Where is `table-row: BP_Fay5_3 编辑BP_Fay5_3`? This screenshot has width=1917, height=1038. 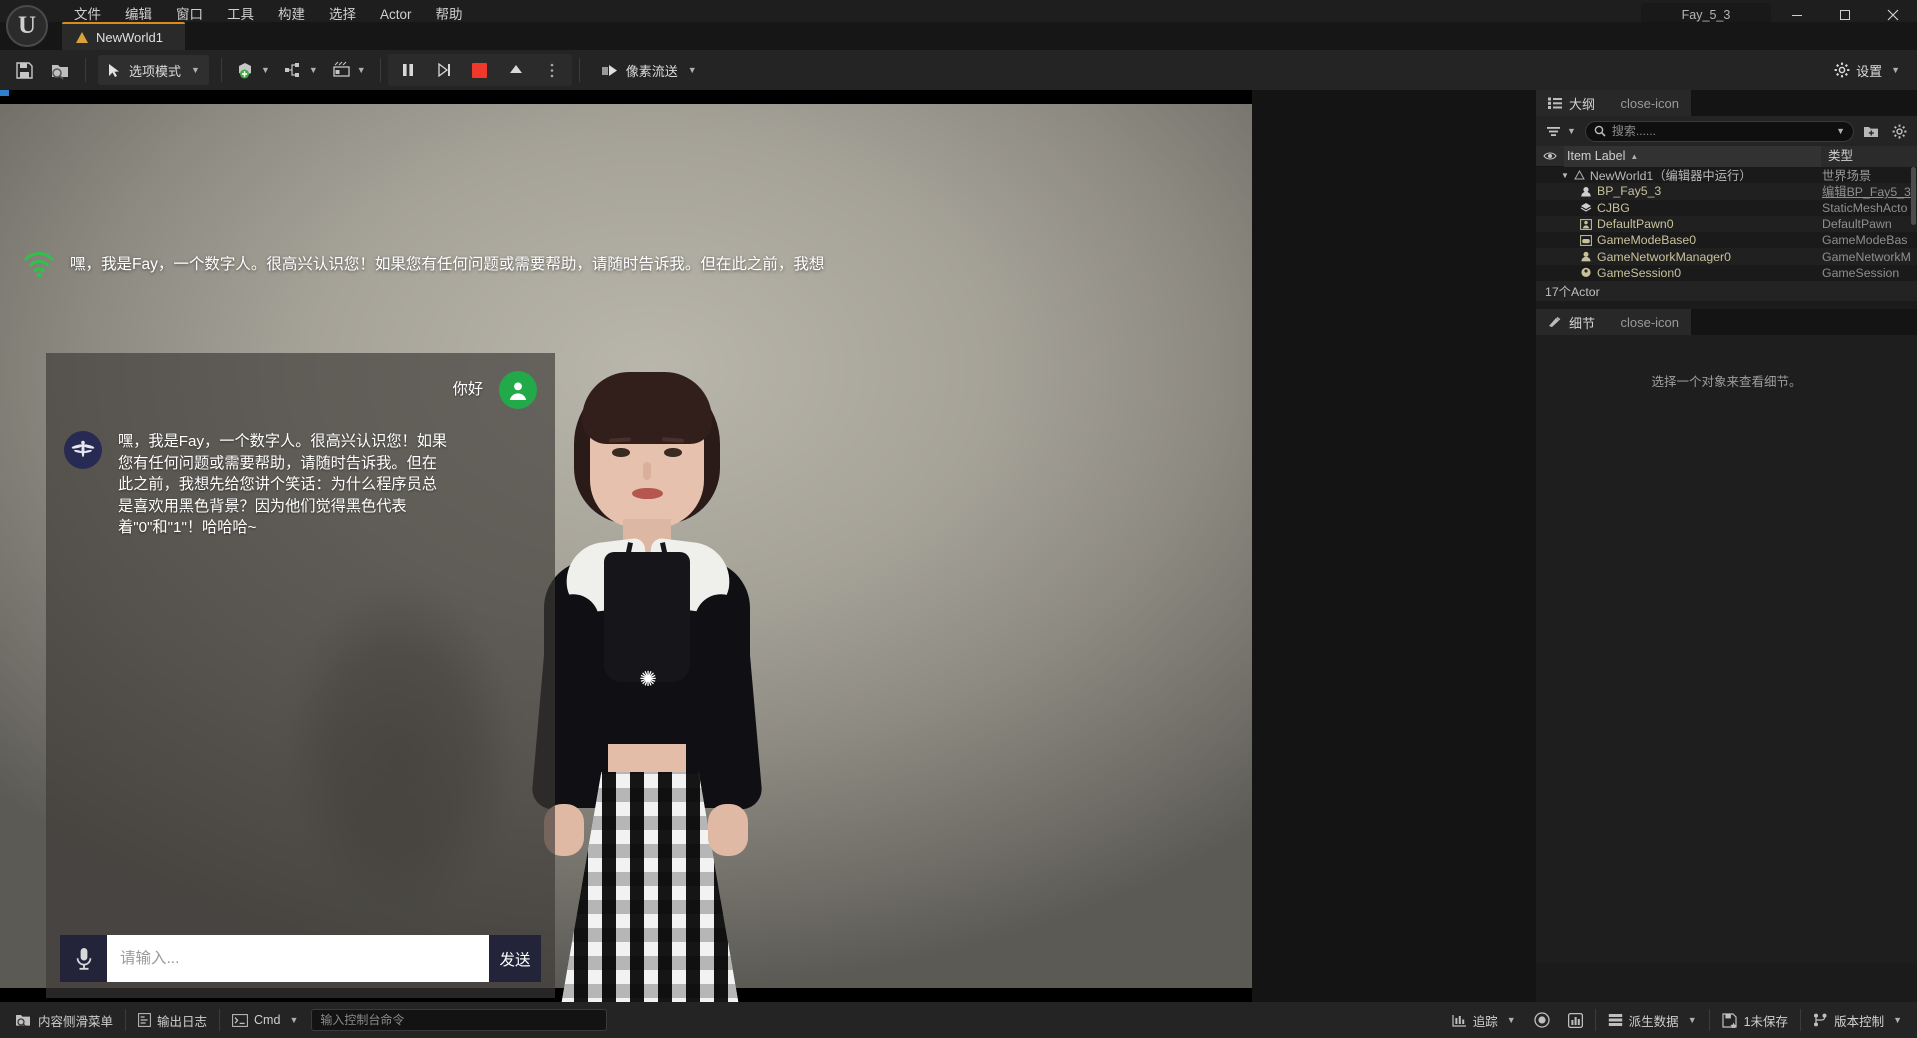
table-row: BP_Fay5_3 编辑BP_Fay5_3 is located at coordinates (1726, 191).